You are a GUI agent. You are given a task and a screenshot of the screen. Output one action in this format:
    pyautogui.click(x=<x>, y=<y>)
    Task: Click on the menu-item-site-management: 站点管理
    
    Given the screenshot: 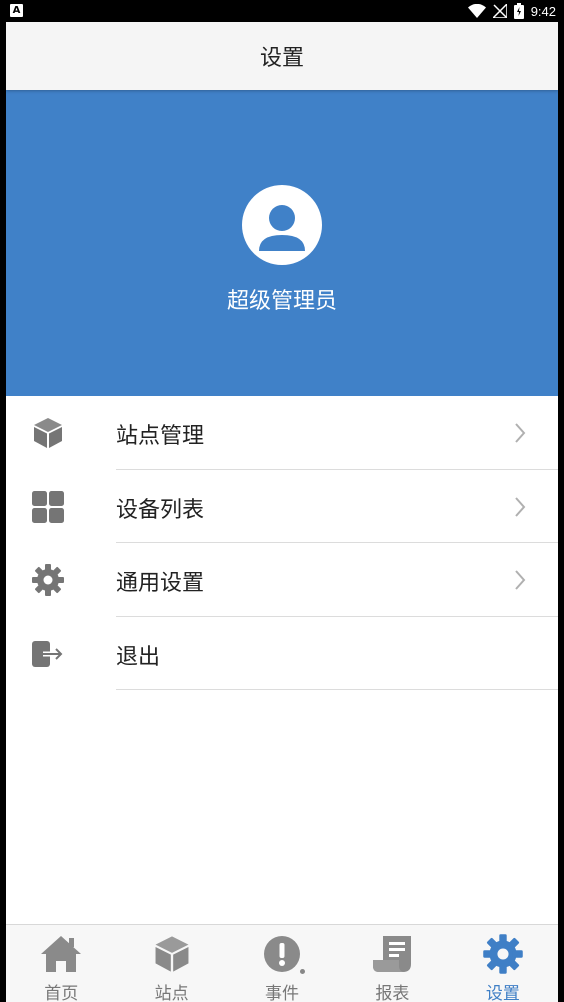 What is the action you would take?
    pyautogui.click(x=282, y=433)
    